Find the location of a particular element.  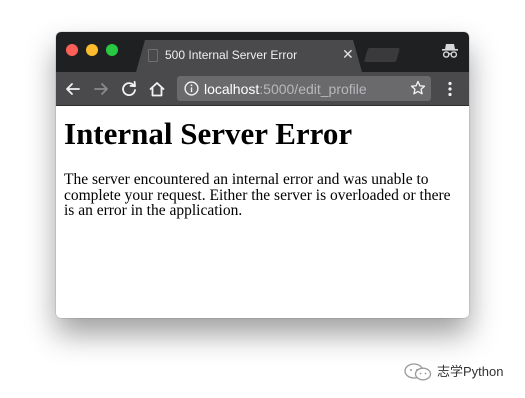

new-tab-button is located at coordinates (382, 55).